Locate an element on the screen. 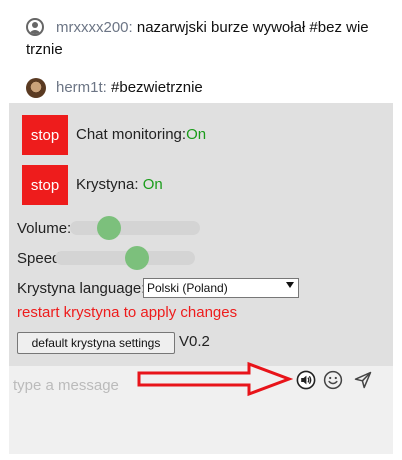 The width and height of the screenshot is (402, 460). chat-monitoring-label: Chat monitoring: is located at coordinates (131, 134).